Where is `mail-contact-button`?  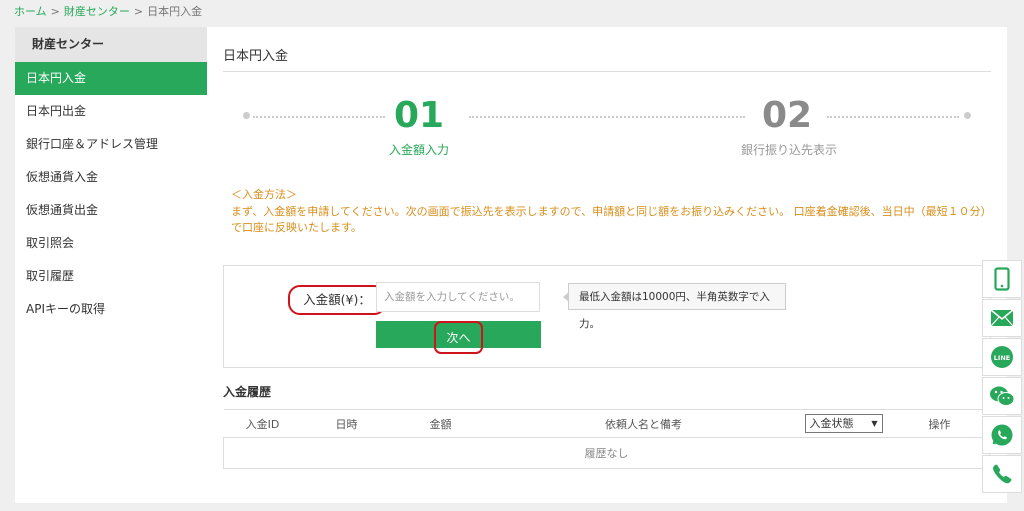 mail-contact-button is located at coordinates (1002, 318).